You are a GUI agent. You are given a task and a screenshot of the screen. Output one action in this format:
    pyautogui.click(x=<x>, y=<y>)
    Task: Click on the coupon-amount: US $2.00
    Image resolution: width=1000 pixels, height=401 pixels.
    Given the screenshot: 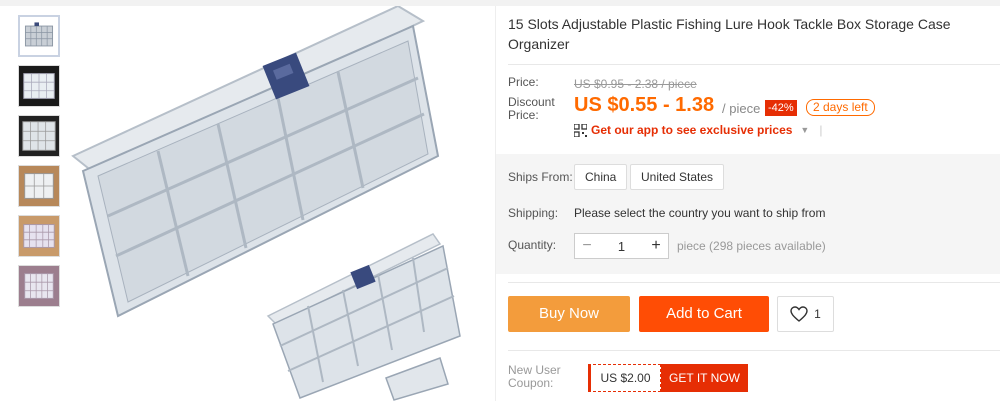 What is the action you would take?
    pyautogui.click(x=624, y=378)
    